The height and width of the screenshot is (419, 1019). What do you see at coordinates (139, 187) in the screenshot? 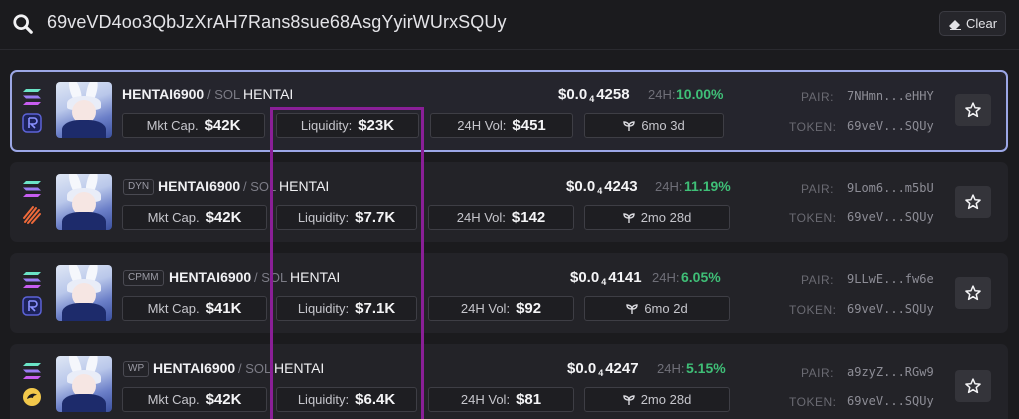
I see `pool-type-badge: DYN` at bounding box center [139, 187].